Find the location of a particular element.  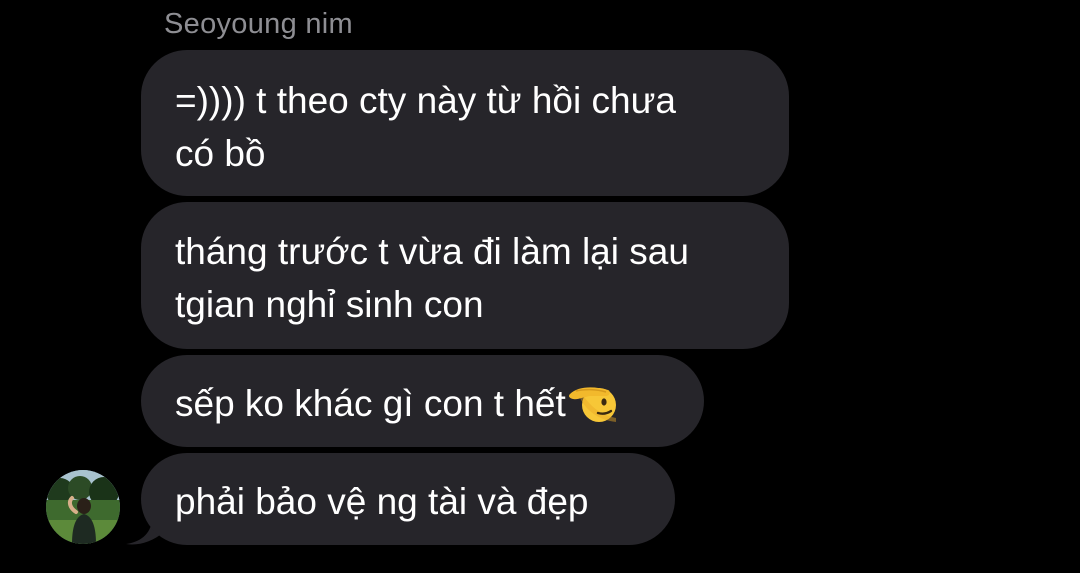

message-bubble: phải bảo vệ ng tài và đẹp is located at coordinates (408, 499).